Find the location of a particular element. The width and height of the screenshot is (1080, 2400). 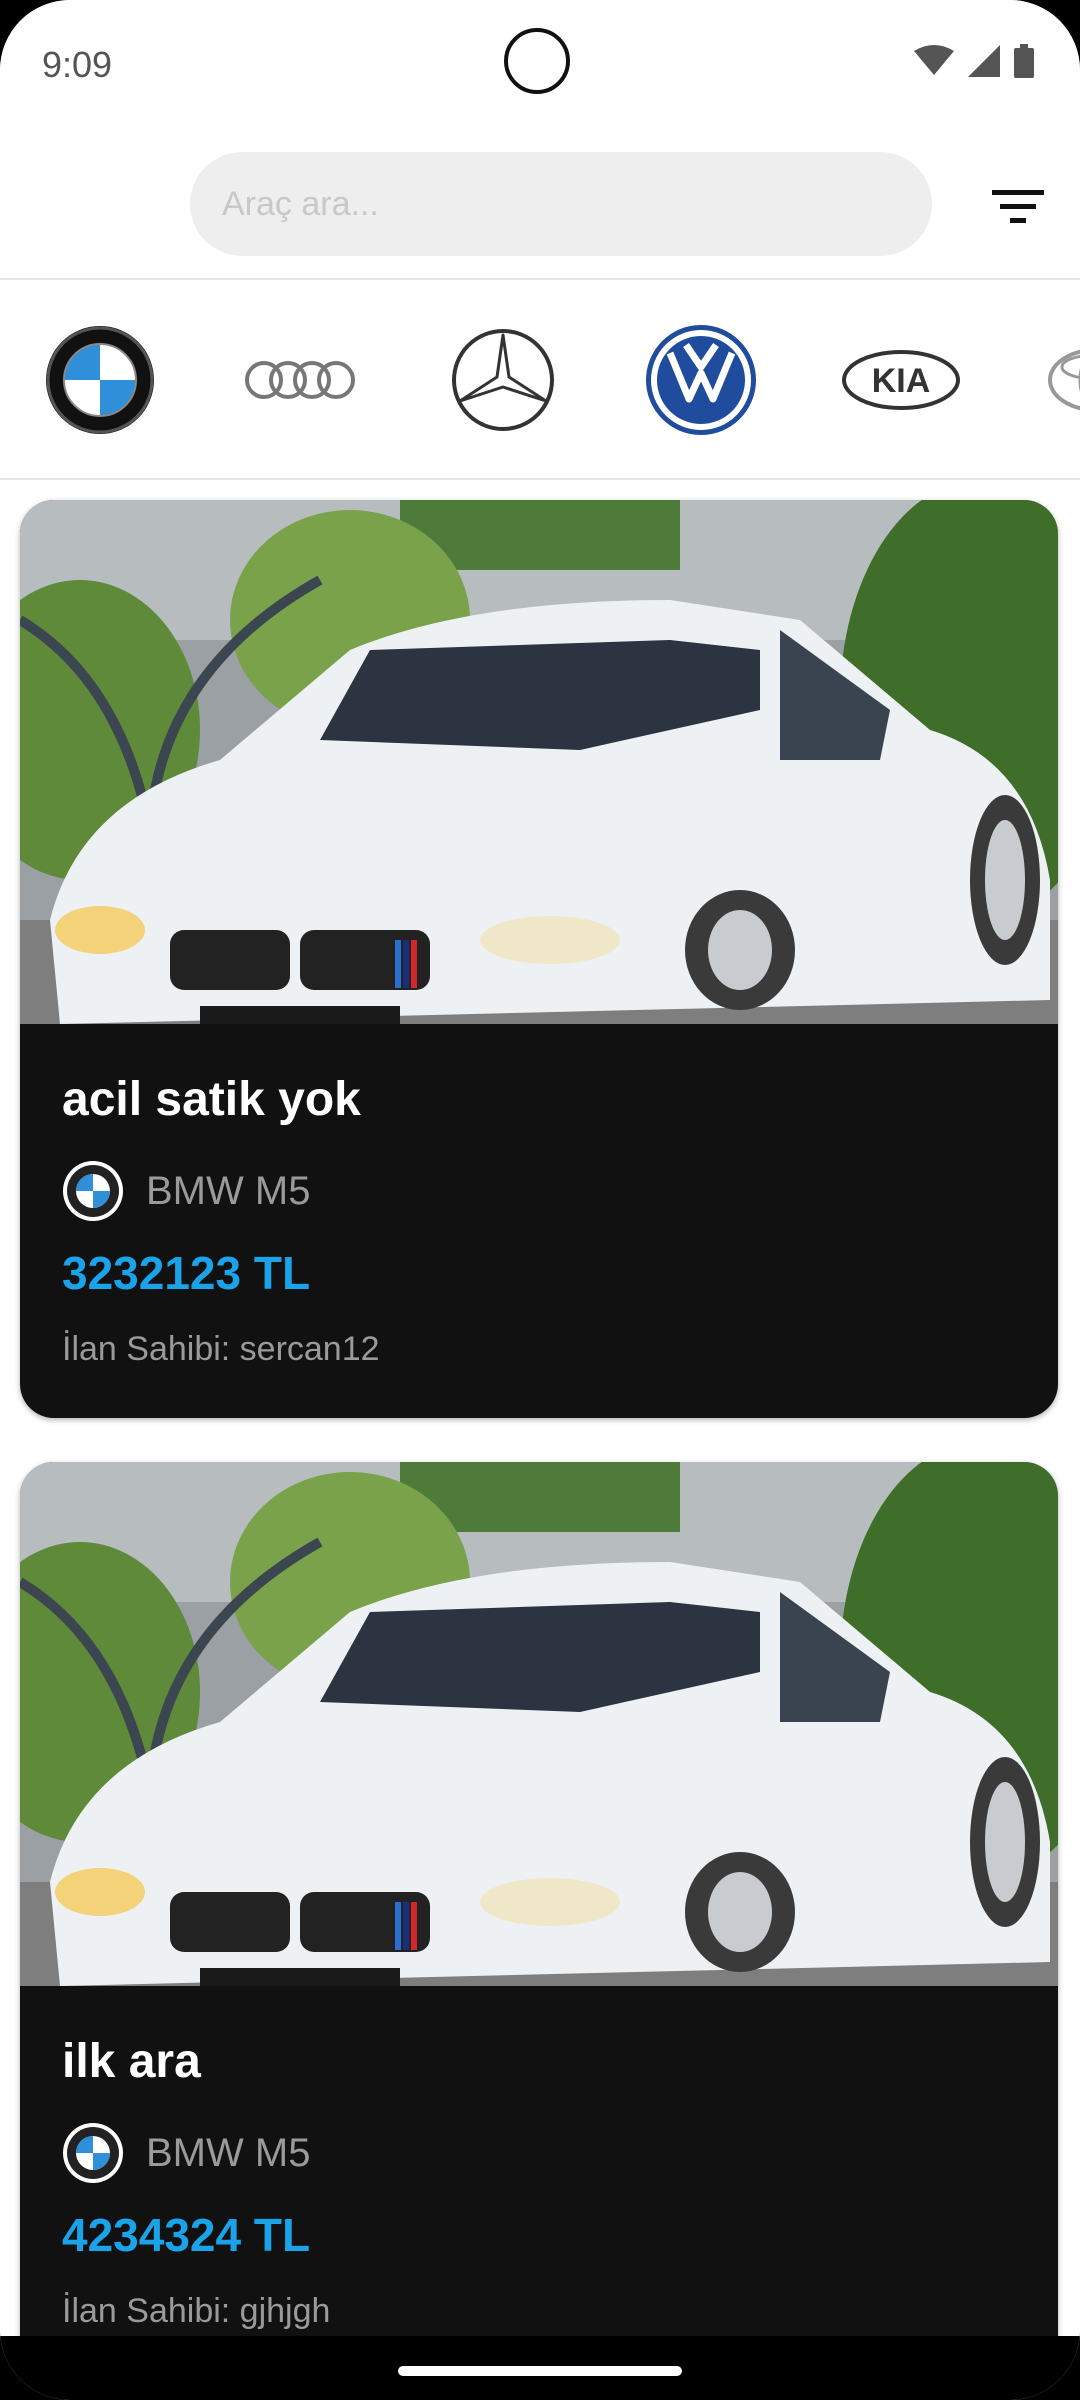

front-camera is located at coordinates (537, 61).